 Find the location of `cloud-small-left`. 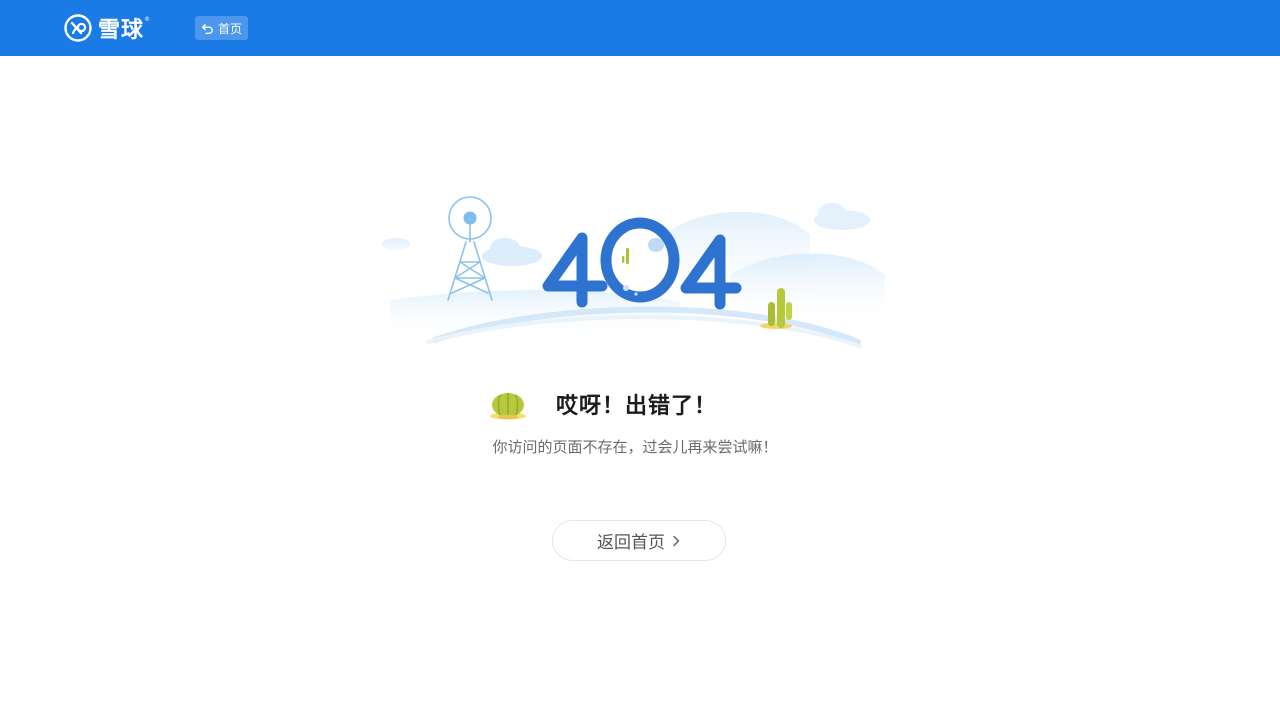

cloud-small-left is located at coordinates (396, 244).